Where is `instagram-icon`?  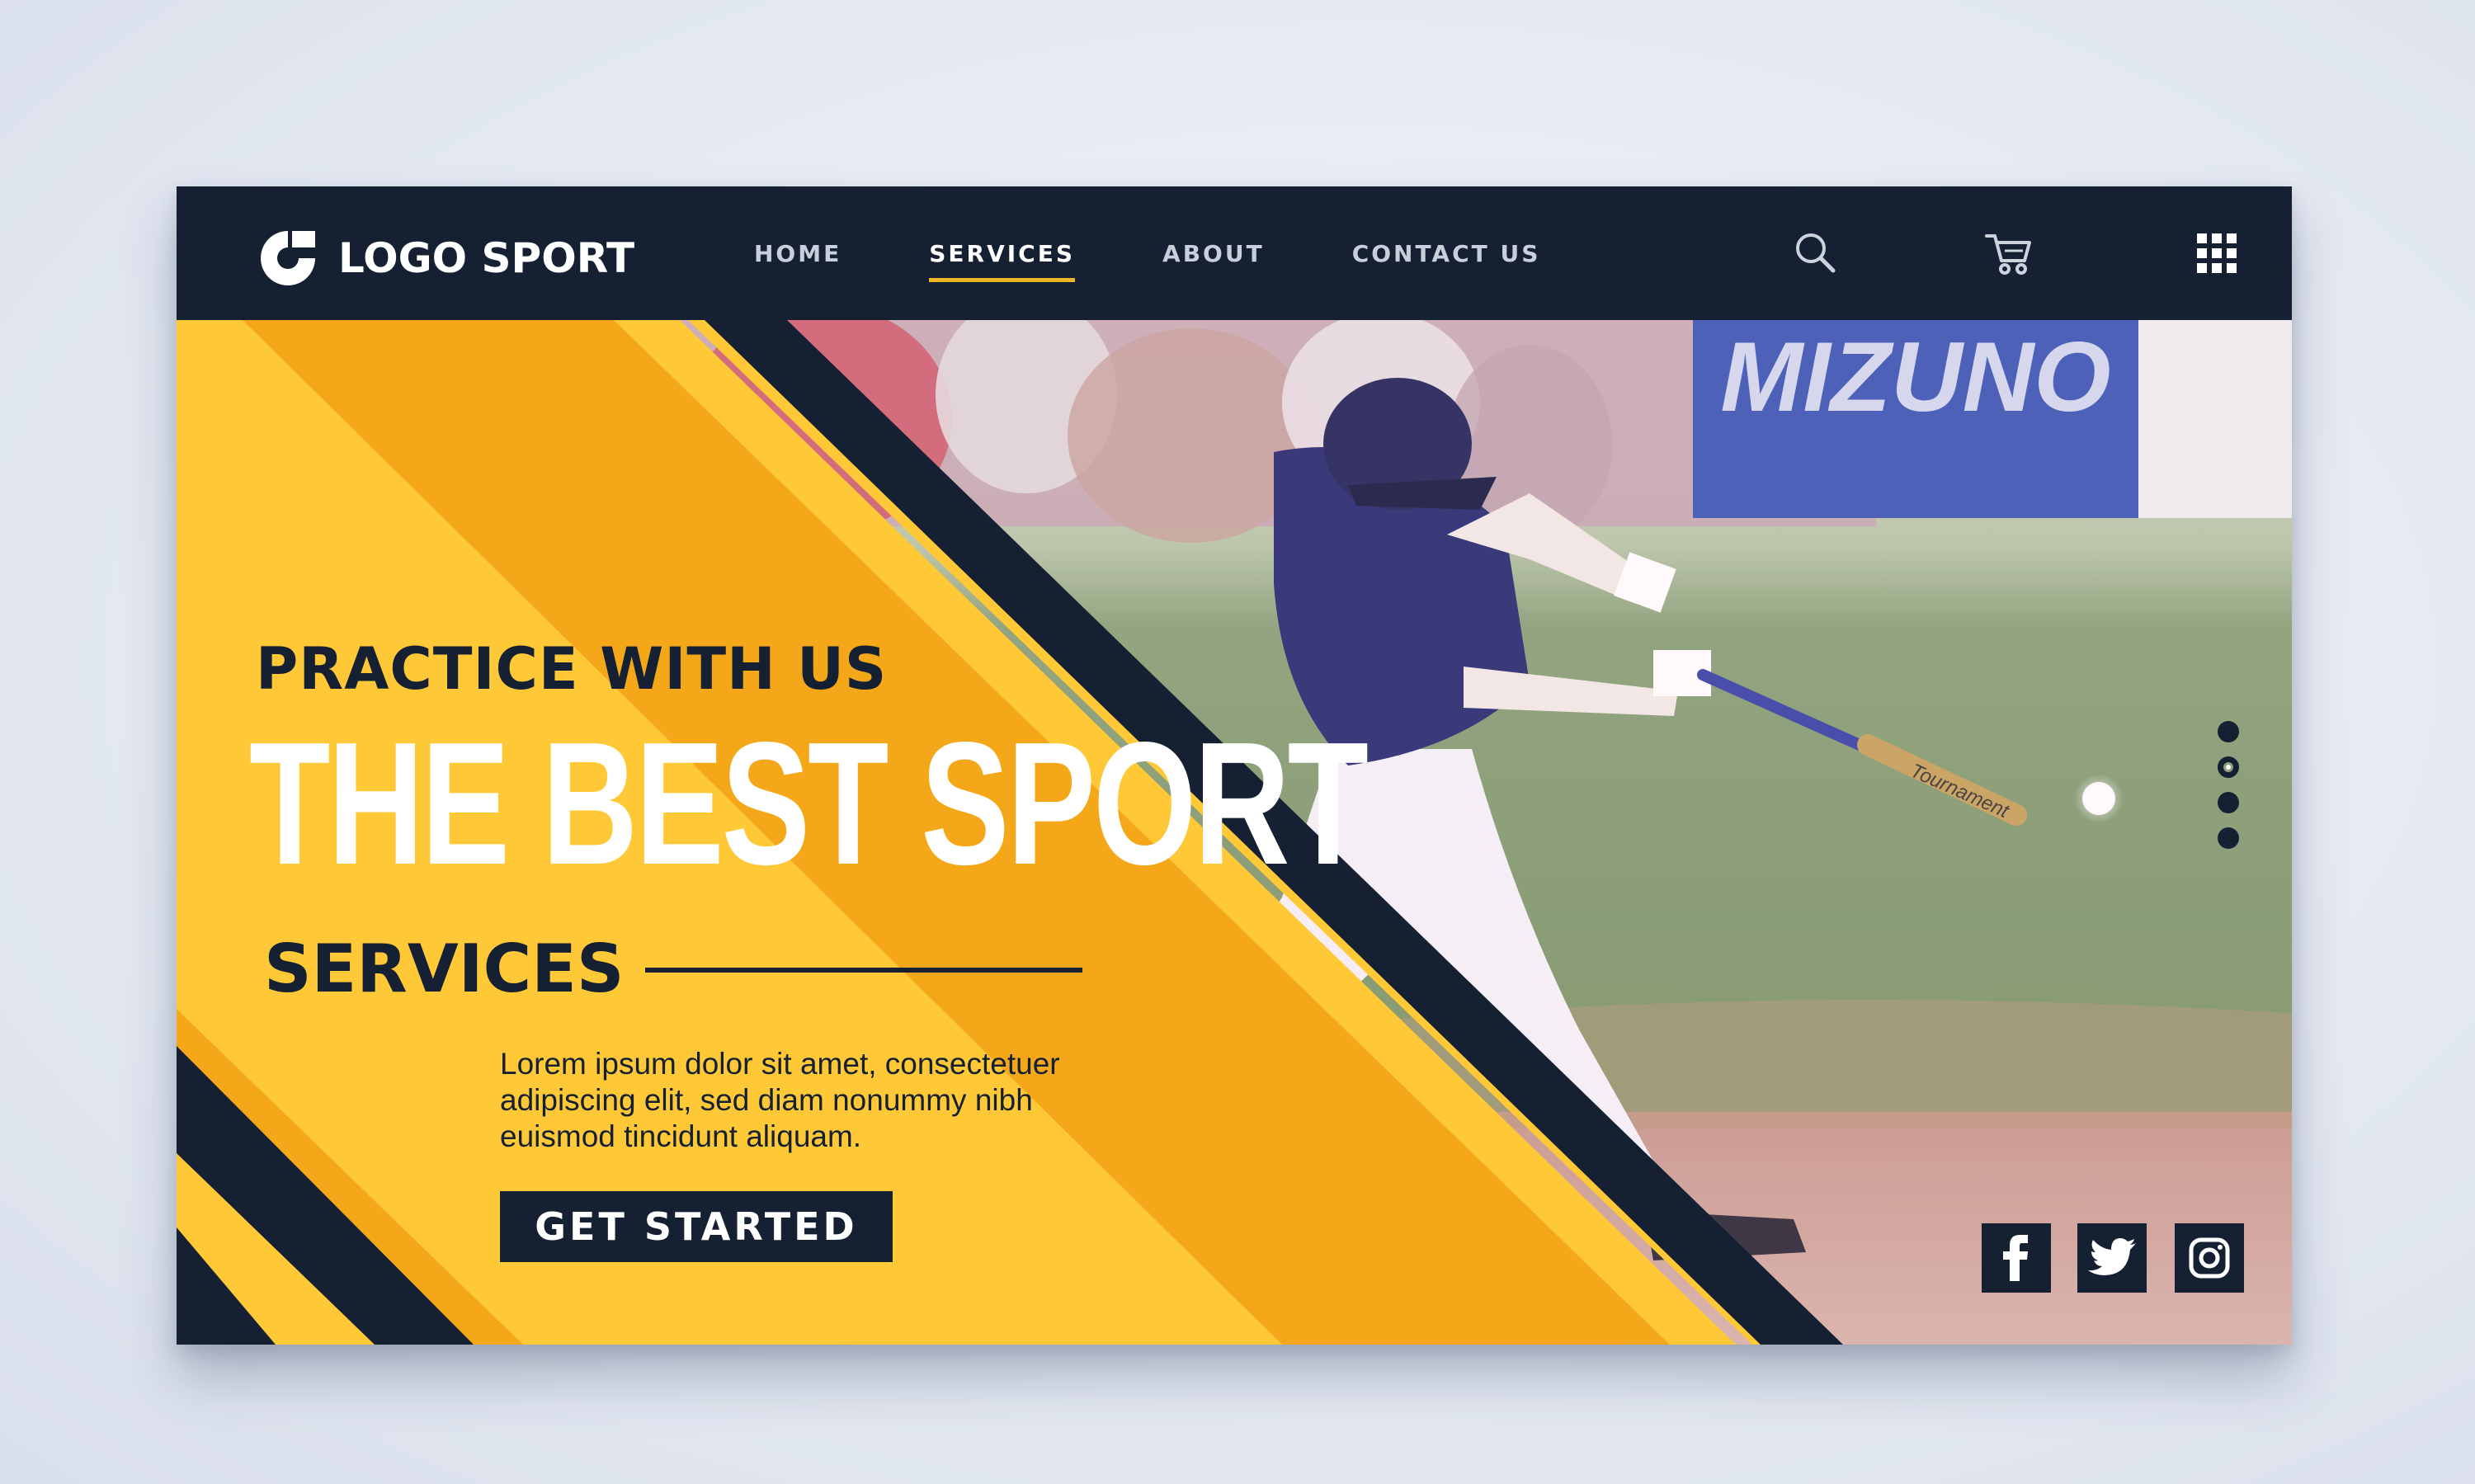
instagram-icon is located at coordinates (2209, 1258).